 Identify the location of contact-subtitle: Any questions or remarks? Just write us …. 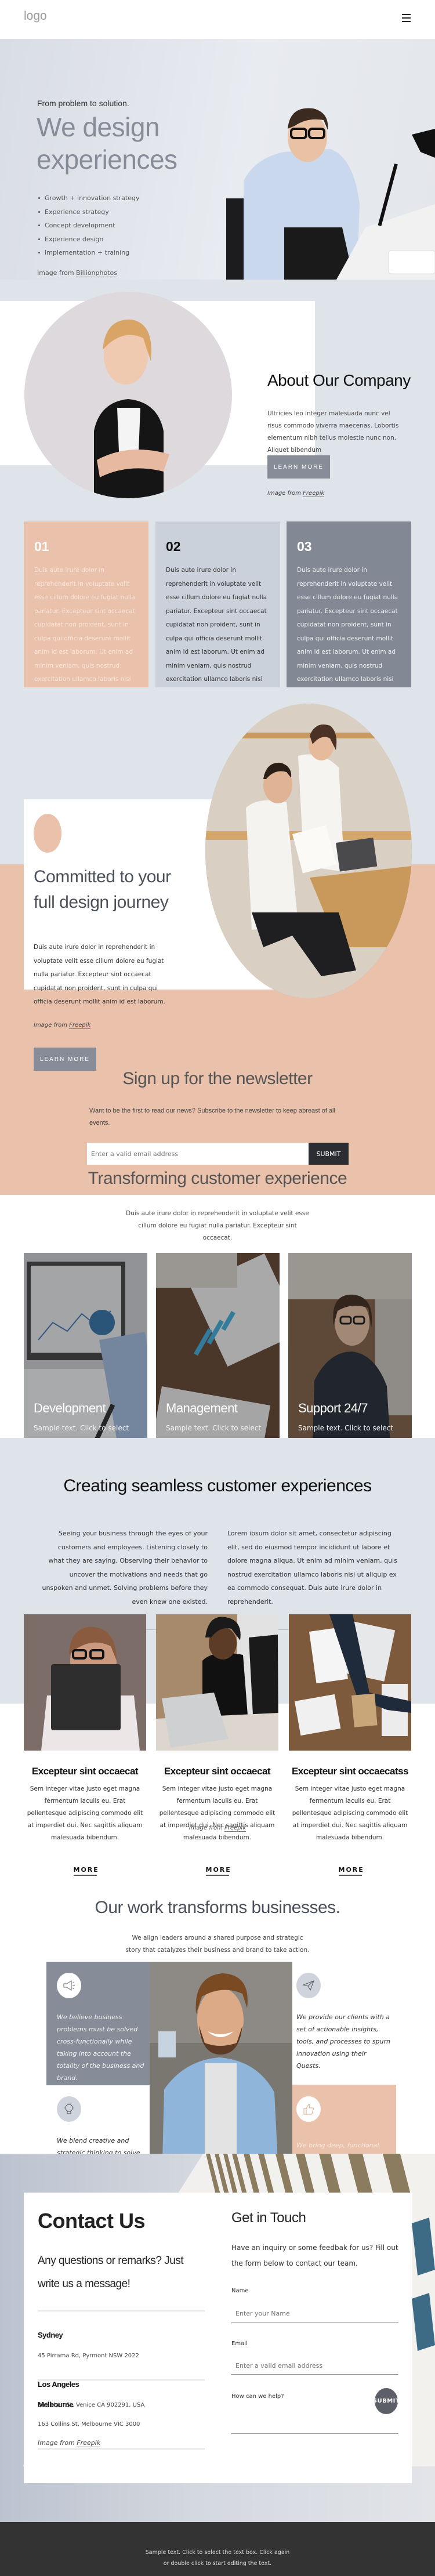
(111, 2272).